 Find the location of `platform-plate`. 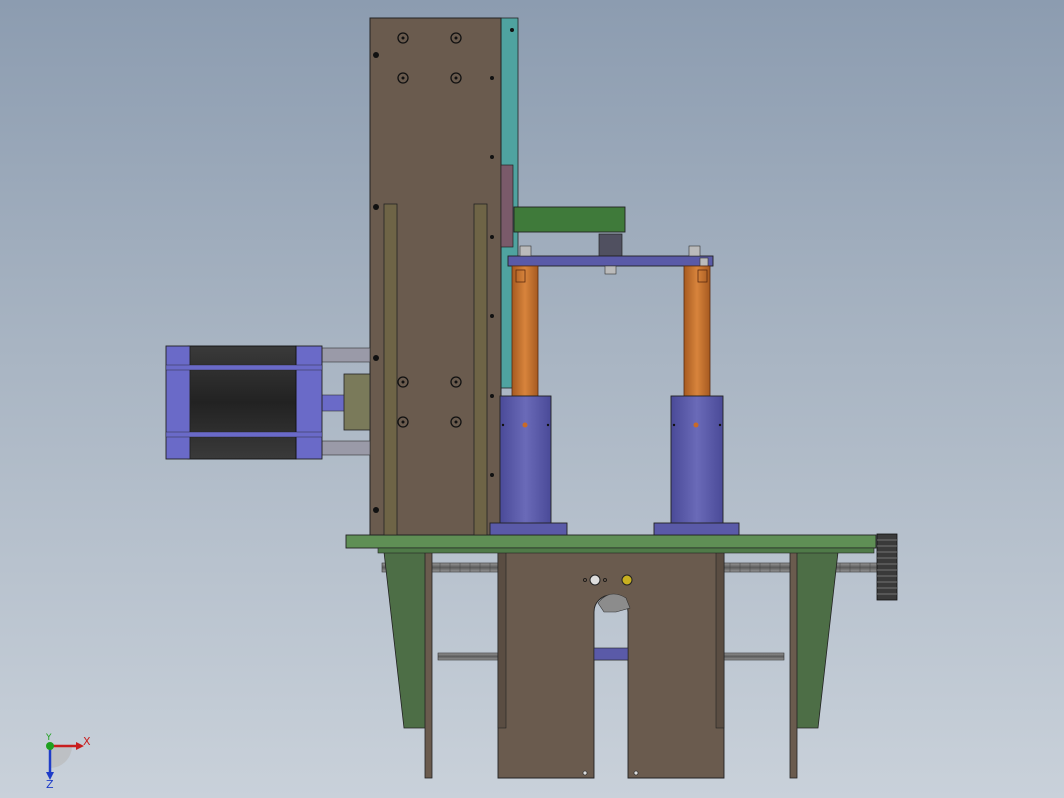

platform-plate is located at coordinates (610, 261).